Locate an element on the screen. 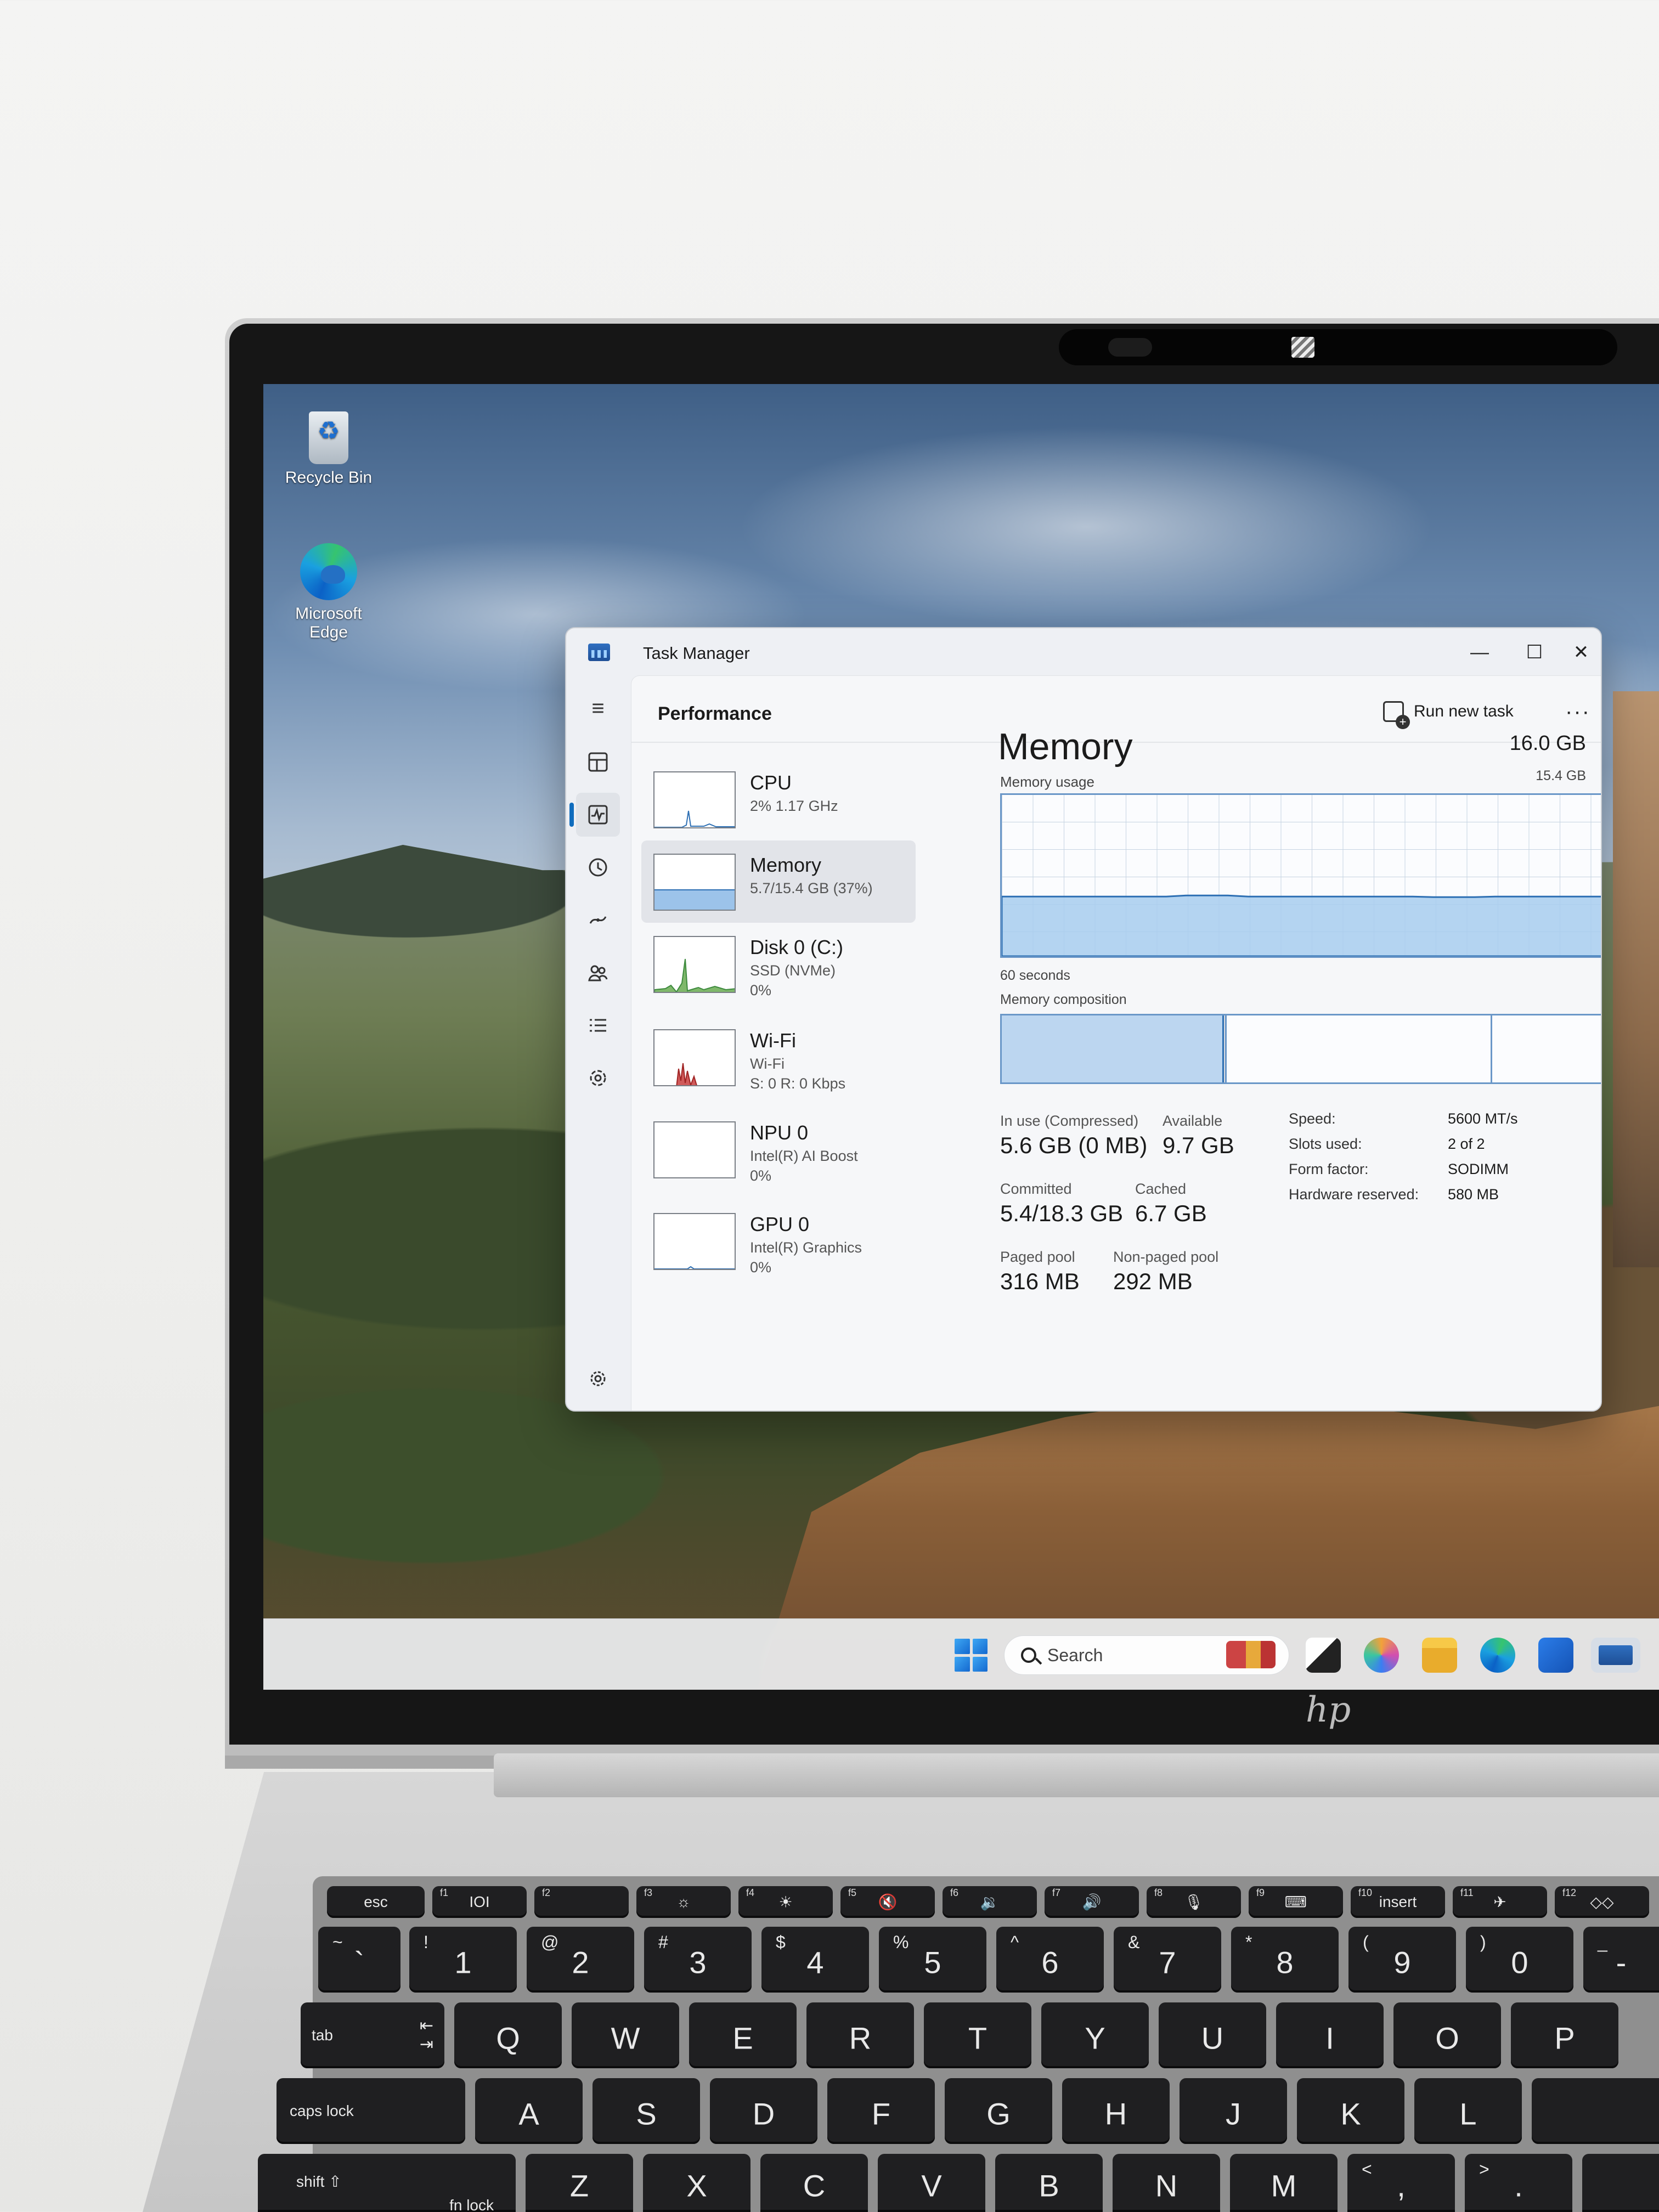  key-2: @2 is located at coordinates (580, 1960).